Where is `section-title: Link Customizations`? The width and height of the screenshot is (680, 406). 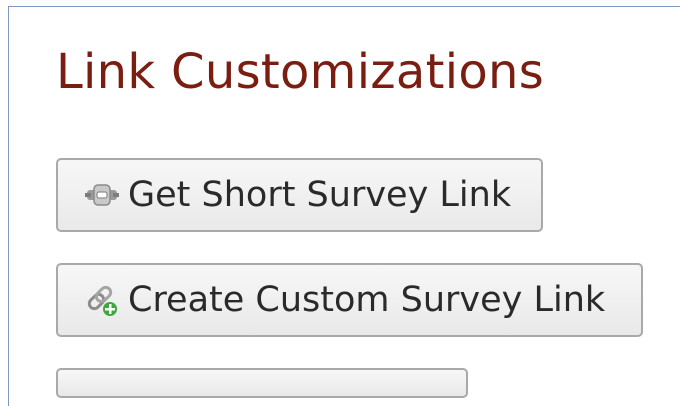
section-title: Link Customizations is located at coordinates (300, 72).